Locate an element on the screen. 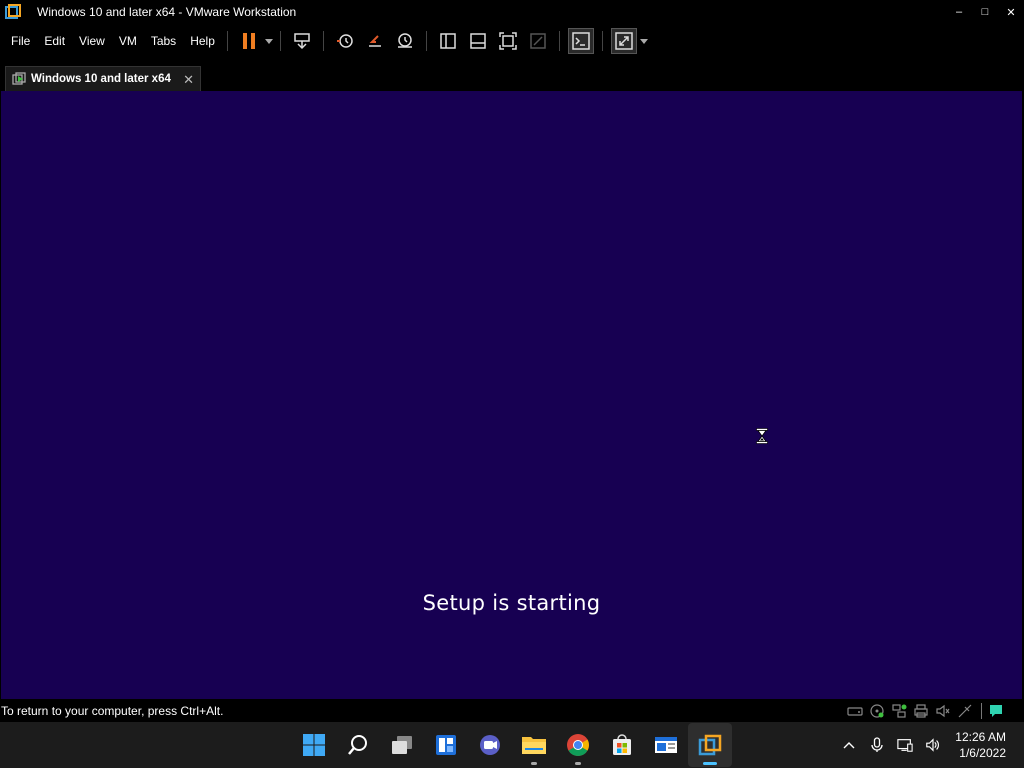 The image size is (1024, 768). console-view-icon is located at coordinates (581, 41).